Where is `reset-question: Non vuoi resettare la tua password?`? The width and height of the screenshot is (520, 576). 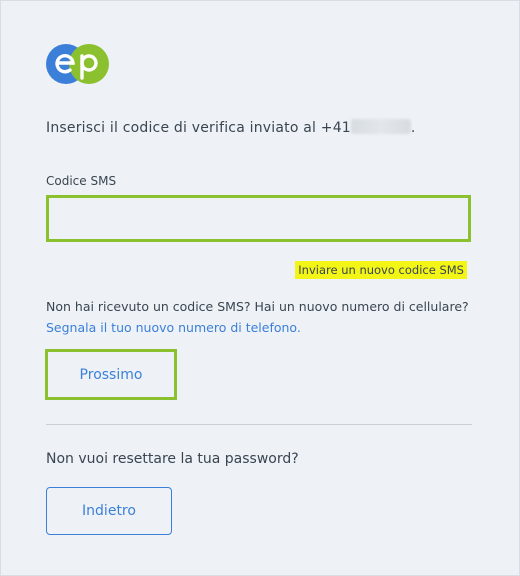
reset-question: Non vuoi resettare la tua password? is located at coordinates (172, 459).